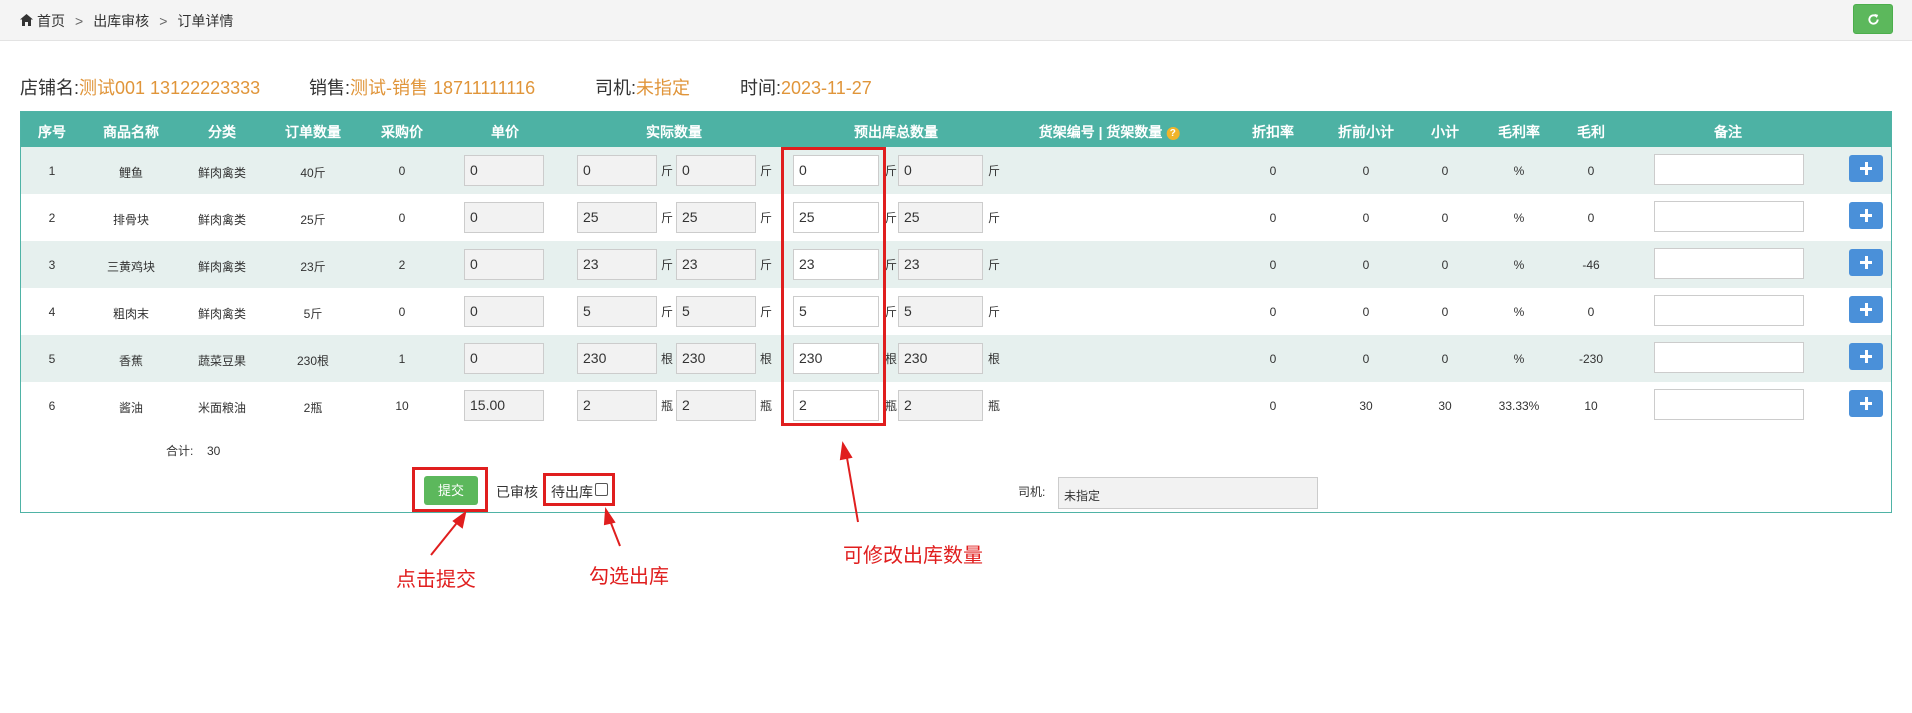  Describe the element at coordinates (644, 498) in the screenshot. I see `annotation-arrows` at that location.